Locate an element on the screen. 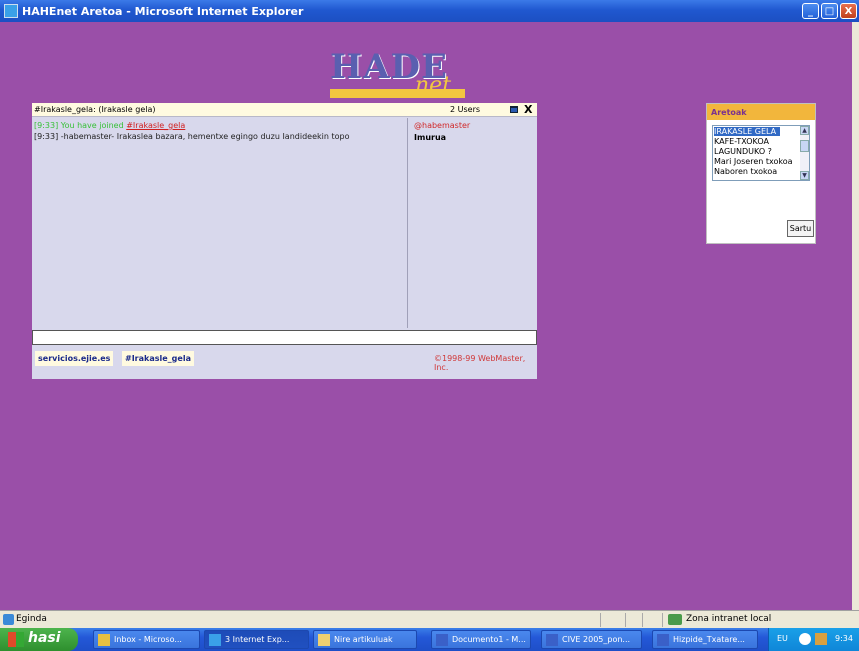 The height and width of the screenshot is (651, 859). start-button: hasi is located at coordinates (39, 639).